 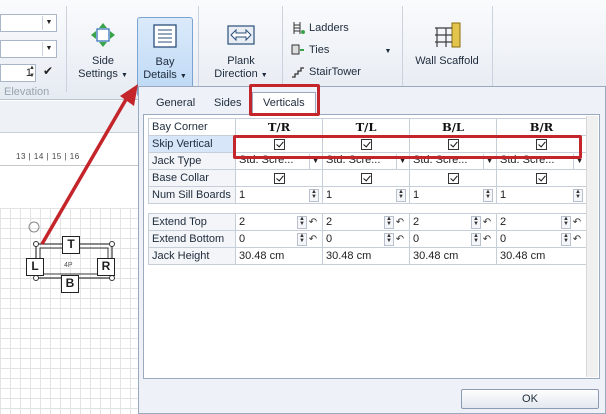 I want to click on column-header-tr: T/R, so click(x=279, y=127).